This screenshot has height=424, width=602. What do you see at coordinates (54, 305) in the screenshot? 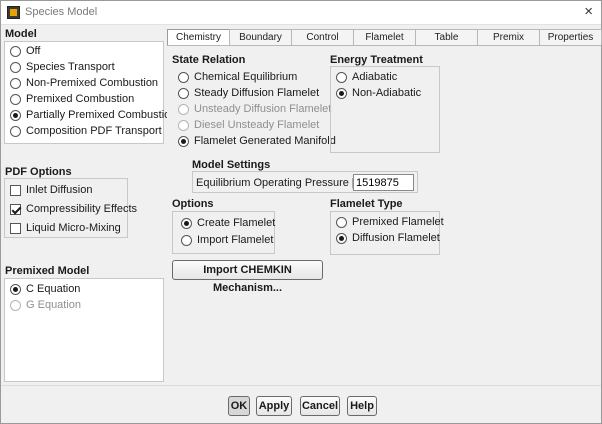
I see `option-label: G Equation` at bounding box center [54, 305].